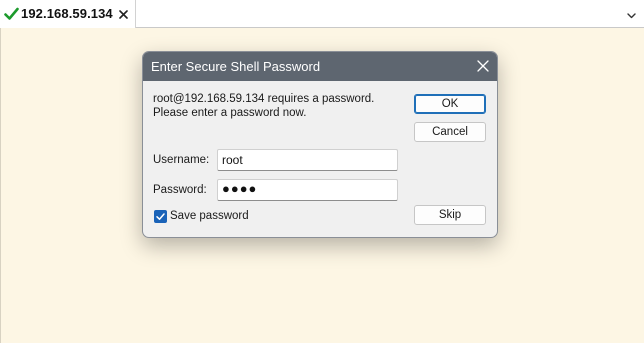 The image size is (644, 343). What do you see at coordinates (230, 113) in the screenshot?
I see `dialog-message-line2: Please enter a password now.` at bounding box center [230, 113].